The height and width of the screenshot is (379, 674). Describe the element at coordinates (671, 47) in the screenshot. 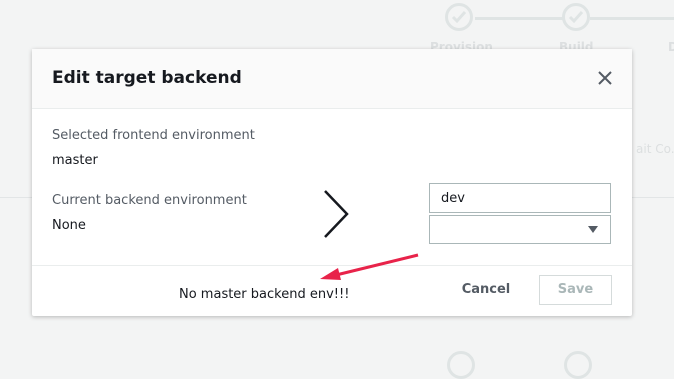

I see `pipeline-step-label: D` at that location.